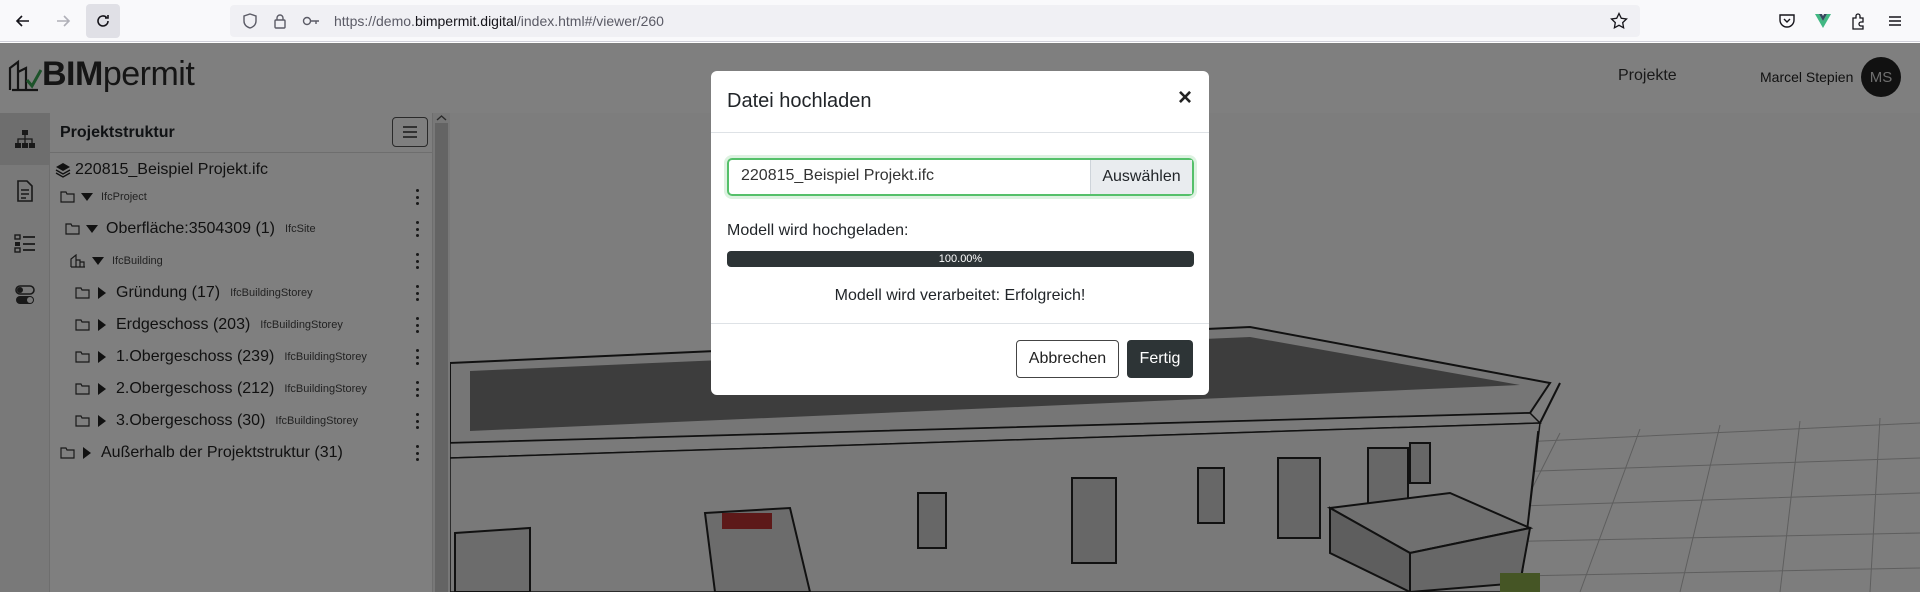 The image size is (1920, 592). What do you see at coordinates (1160, 359) in the screenshot?
I see `done-button: Fertig` at bounding box center [1160, 359].